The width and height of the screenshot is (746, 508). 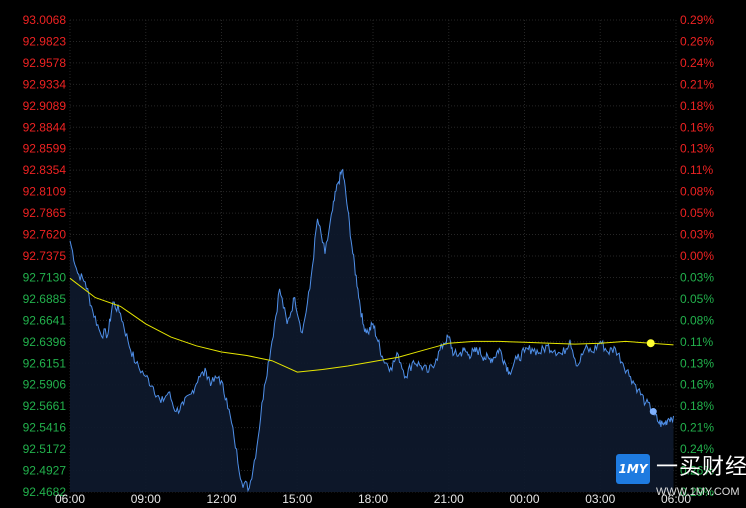 What do you see at coordinates (45, 20) in the screenshot?
I see `y-tick-label-left: 93.0068` at bounding box center [45, 20].